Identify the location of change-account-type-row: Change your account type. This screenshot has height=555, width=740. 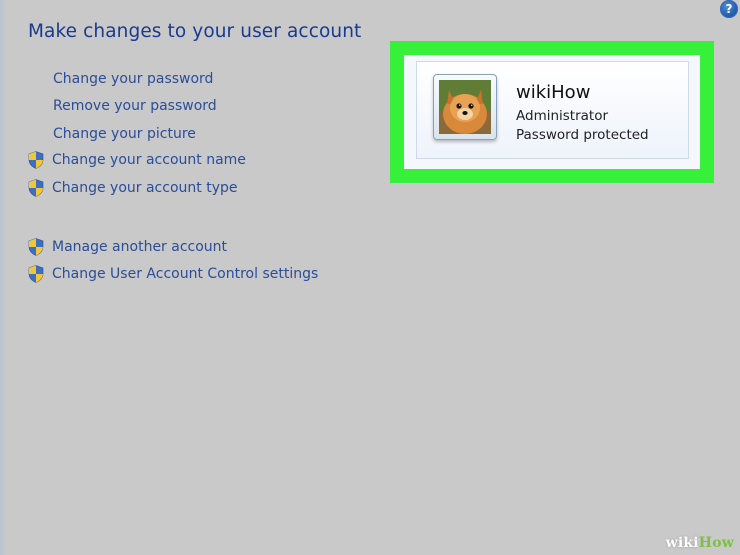
(132, 188).